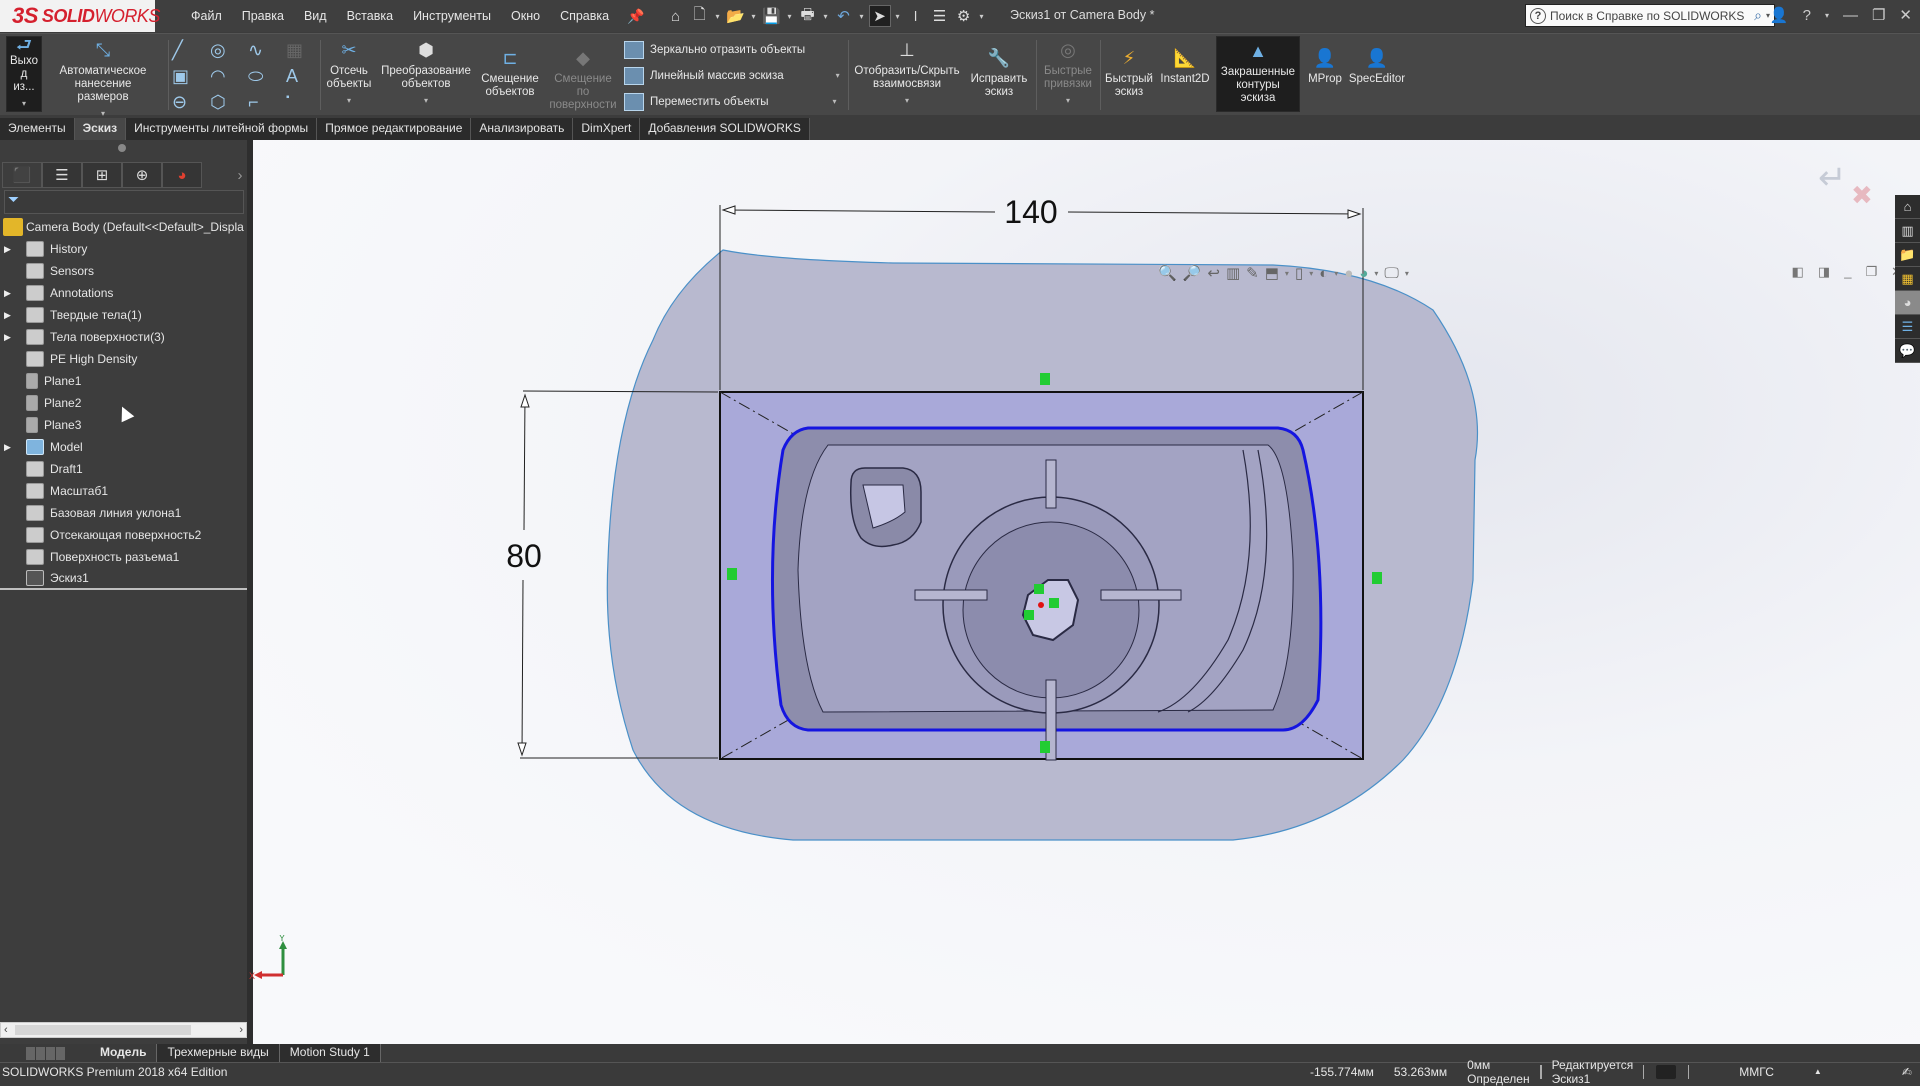  Describe the element at coordinates (879, 16) in the screenshot. I see `select-arrow-icon: ➤` at that location.